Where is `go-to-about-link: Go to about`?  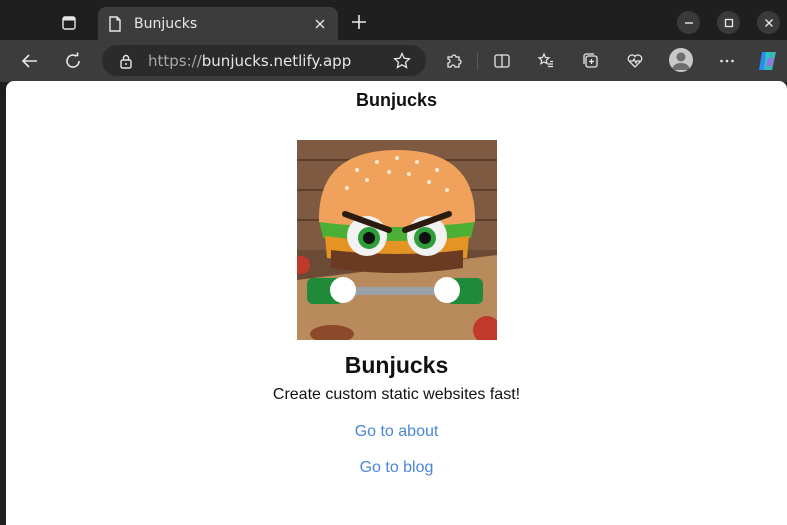 go-to-about-link: Go to about is located at coordinates (397, 431).